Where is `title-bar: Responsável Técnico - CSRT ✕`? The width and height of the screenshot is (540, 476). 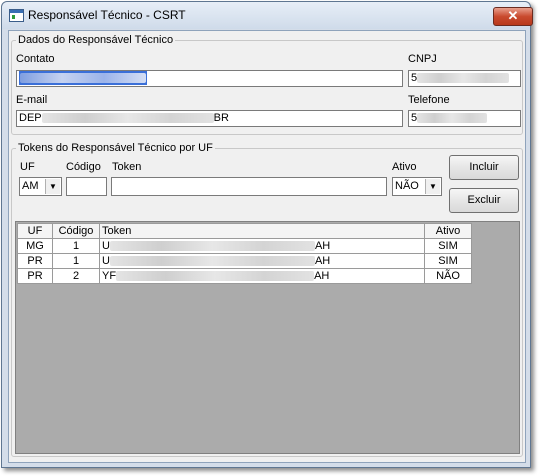
title-bar: Responsável Técnico - CSRT ✕ is located at coordinates (267, 15).